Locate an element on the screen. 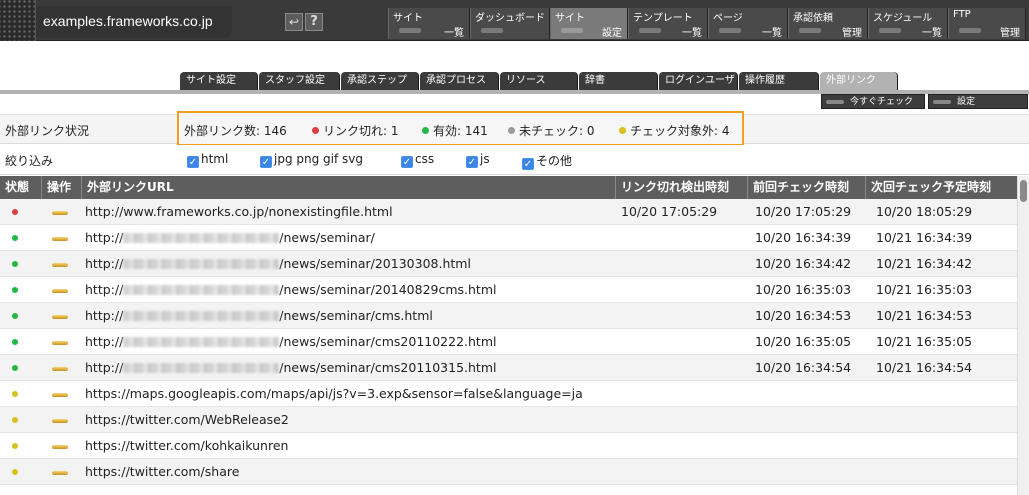 The height and width of the screenshot is (495, 1029). link-url: http:///news/seminar/cms20110222.html is located at coordinates (349, 342).